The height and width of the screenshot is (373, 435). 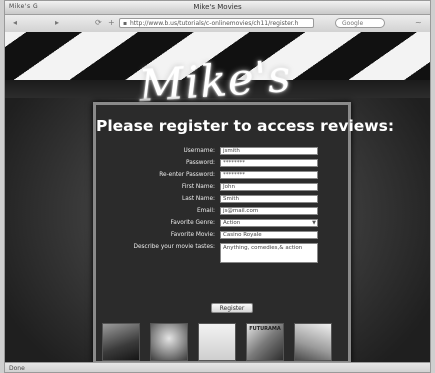 What do you see at coordinates (314, 223) in the screenshot?
I see `chevron-down-icon: ▼` at bounding box center [314, 223].